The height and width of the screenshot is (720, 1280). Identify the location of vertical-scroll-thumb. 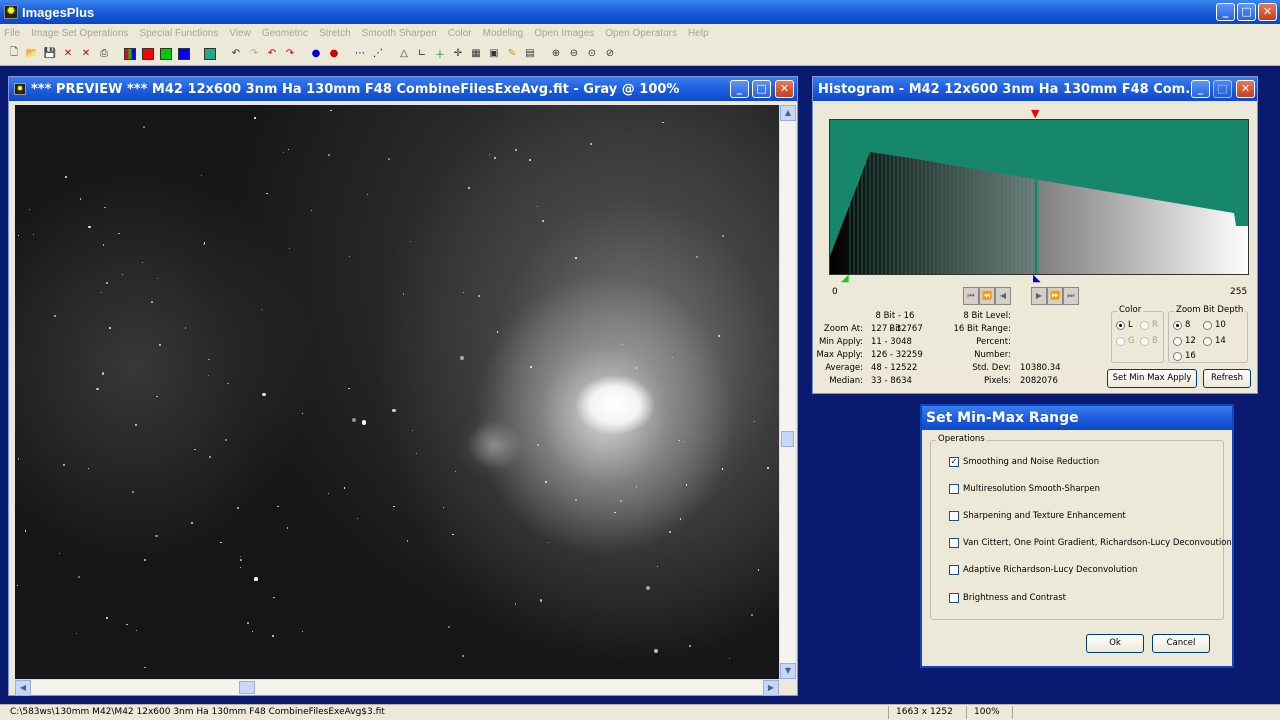
(787, 439).